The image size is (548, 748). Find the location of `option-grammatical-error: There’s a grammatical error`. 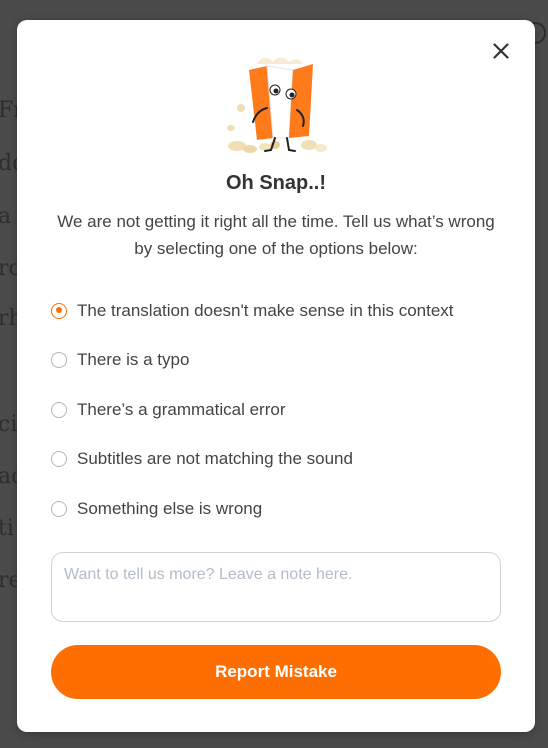

option-grammatical-error: There’s a grammatical error is located at coordinates (281, 410).